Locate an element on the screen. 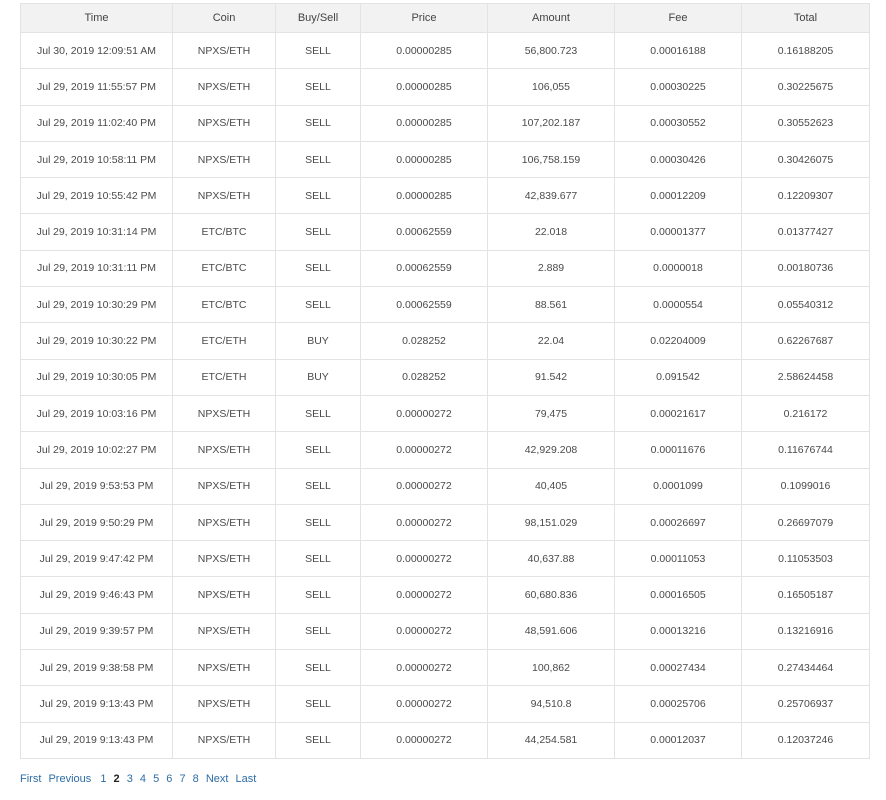  pagination-previous-link: Previous is located at coordinates (69, 779).